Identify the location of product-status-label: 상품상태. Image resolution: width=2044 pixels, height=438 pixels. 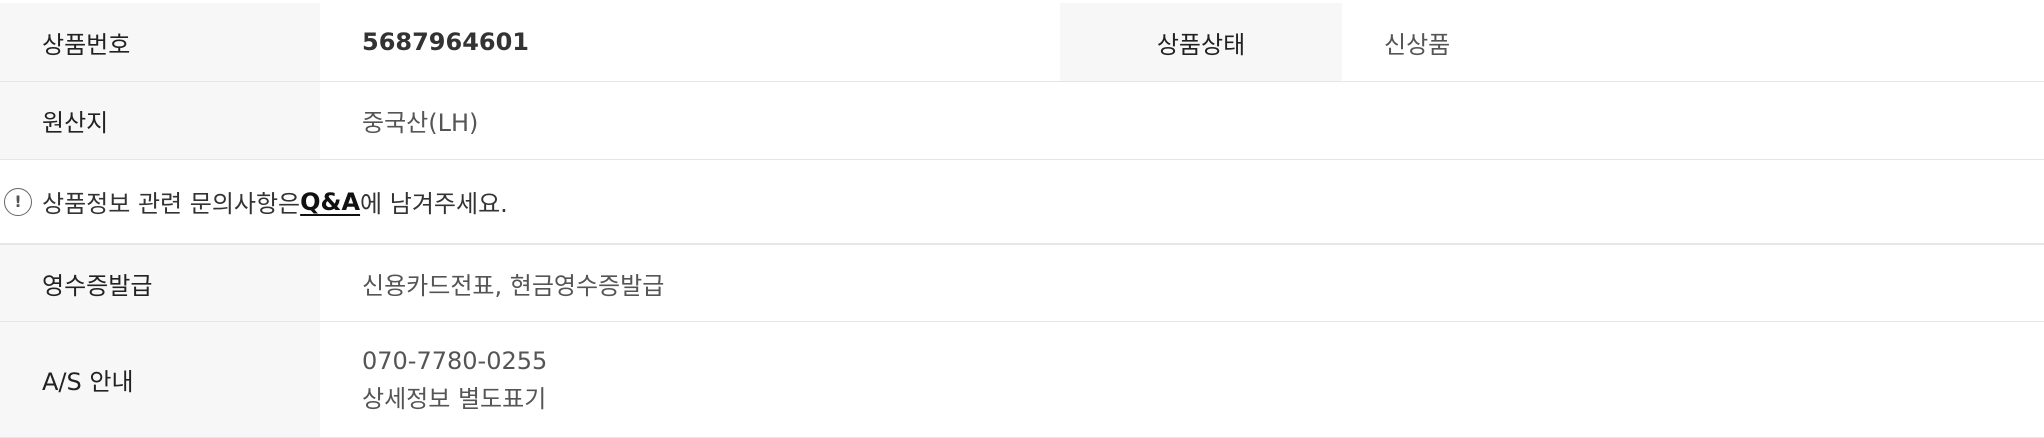
(1201, 42).